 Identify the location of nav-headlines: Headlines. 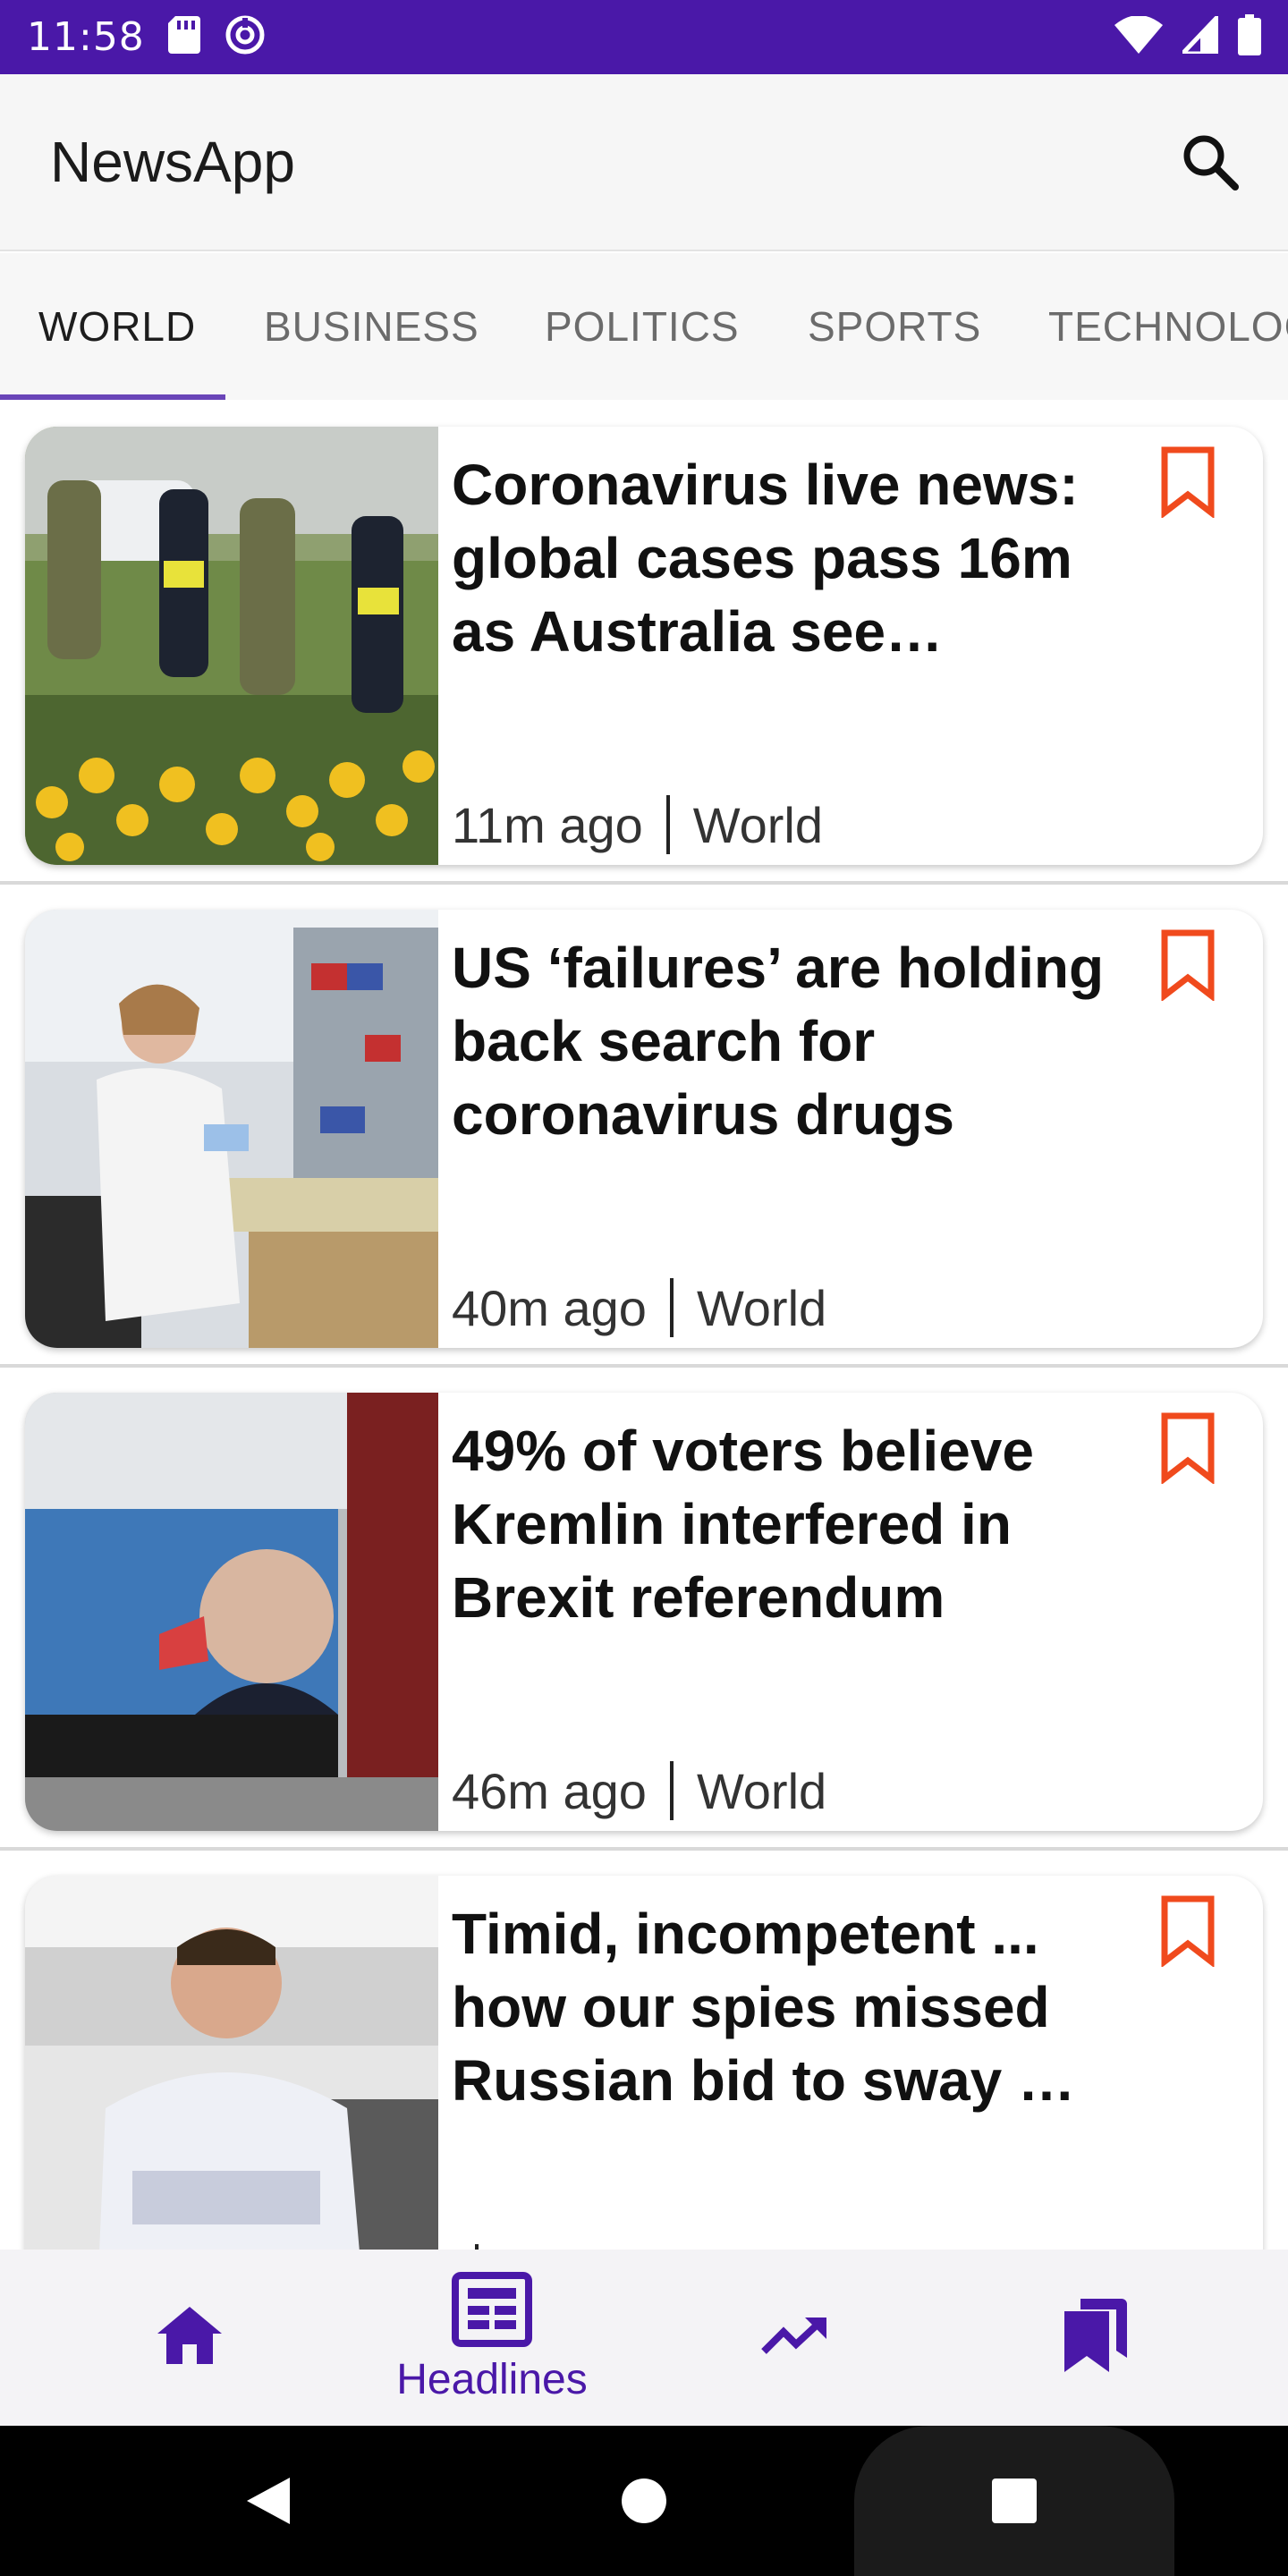
(492, 2338).